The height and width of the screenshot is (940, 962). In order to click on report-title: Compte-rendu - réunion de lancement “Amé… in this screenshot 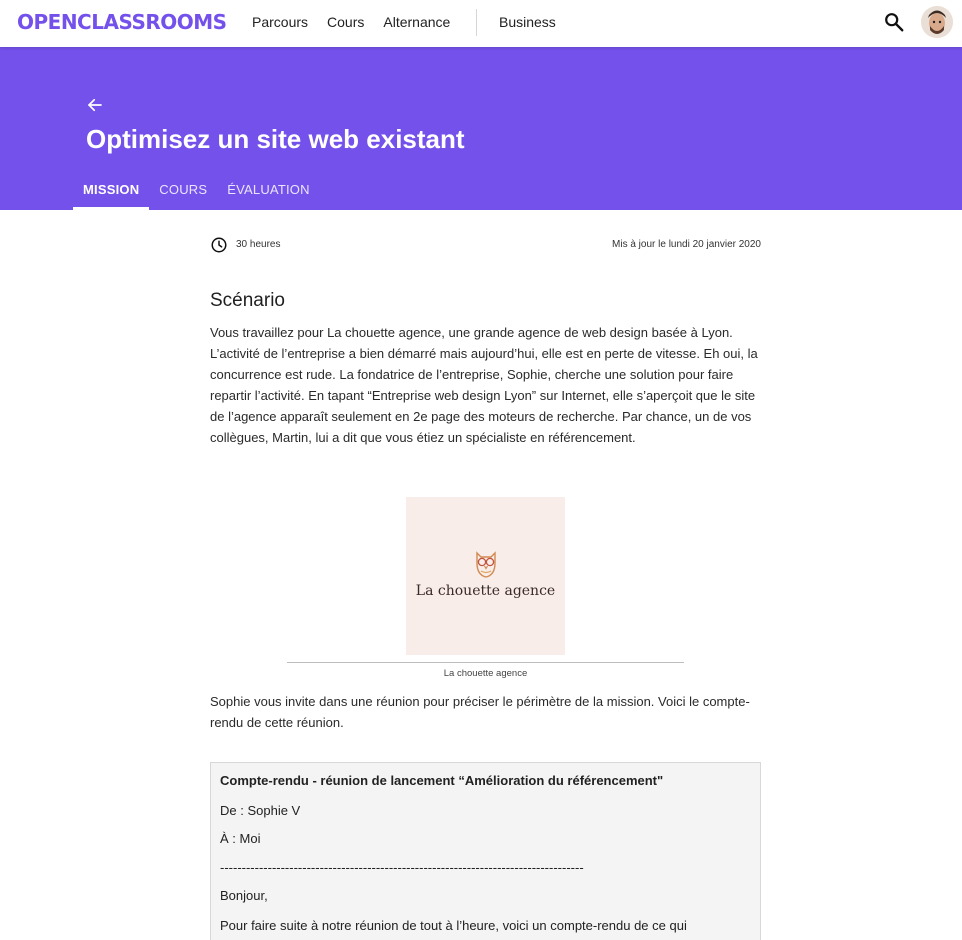, I will do `click(442, 780)`.